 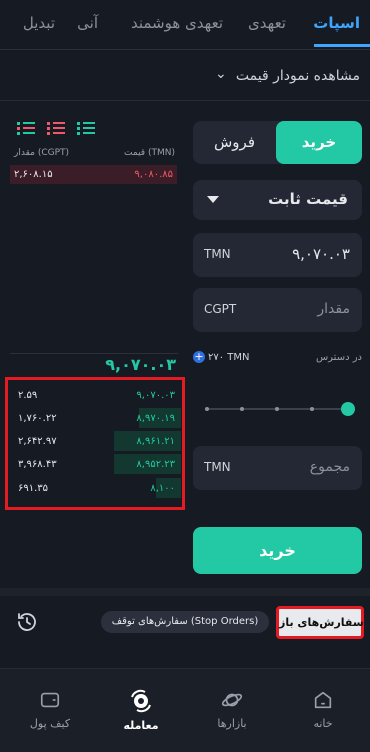 What do you see at coordinates (155, 464) in the screenshot?
I see `bid-price: ۸,۹۵۲.۲۳` at bounding box center [155, 464].